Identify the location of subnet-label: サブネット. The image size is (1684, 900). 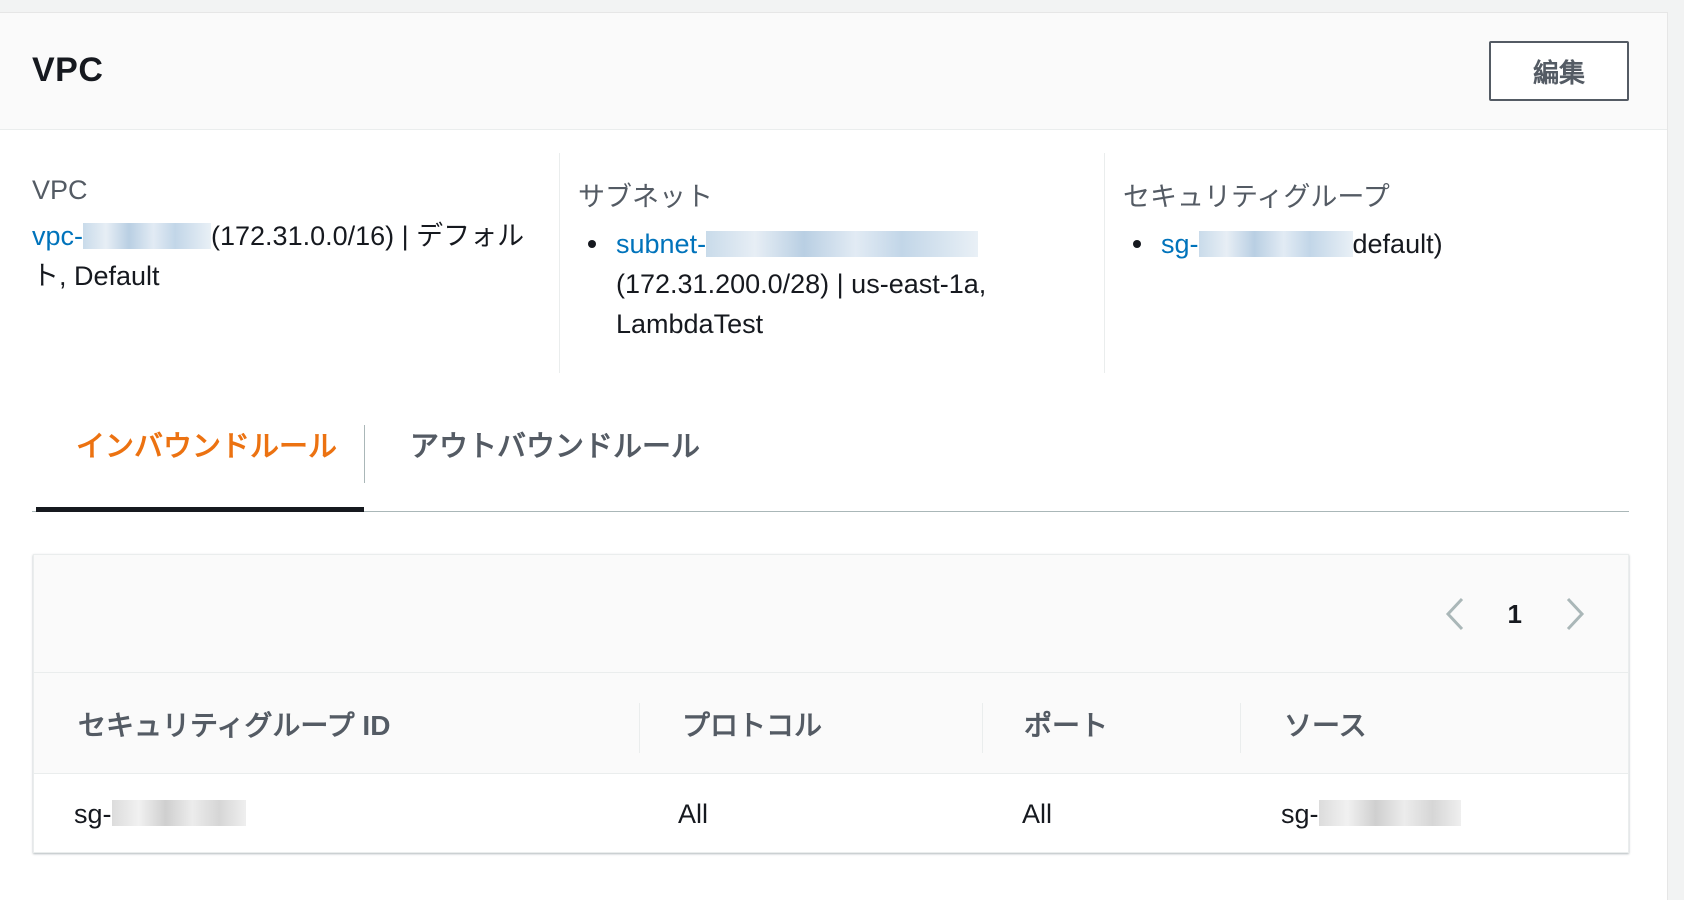
(645, 197).